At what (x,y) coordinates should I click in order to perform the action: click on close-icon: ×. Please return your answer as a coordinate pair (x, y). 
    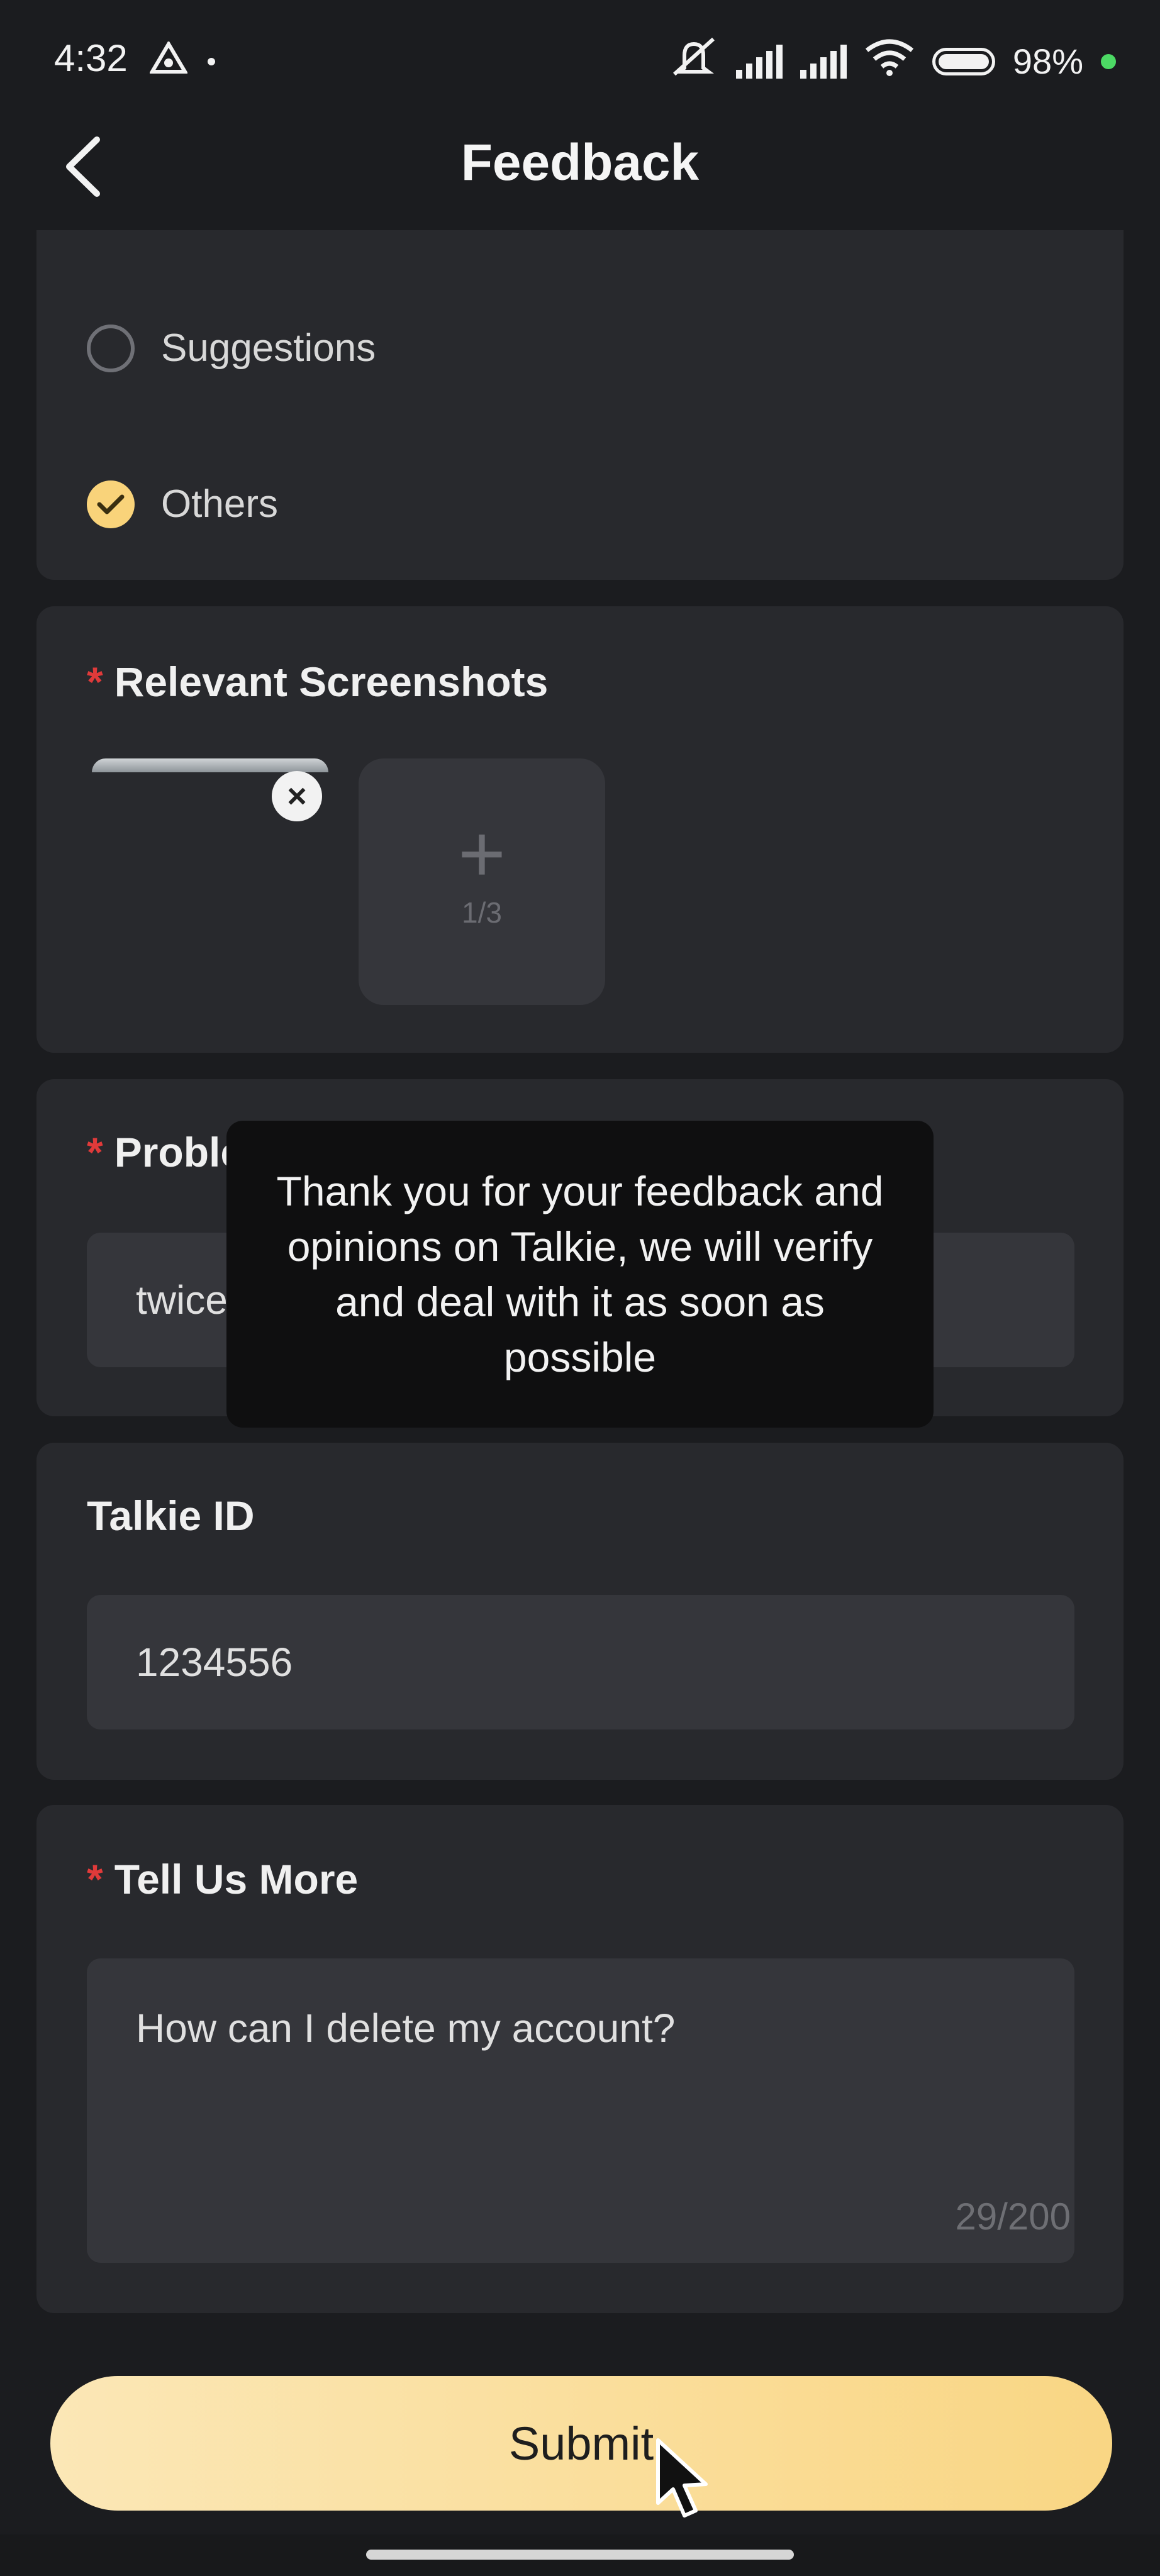
    Looking at the image, I should click on (297, 796).